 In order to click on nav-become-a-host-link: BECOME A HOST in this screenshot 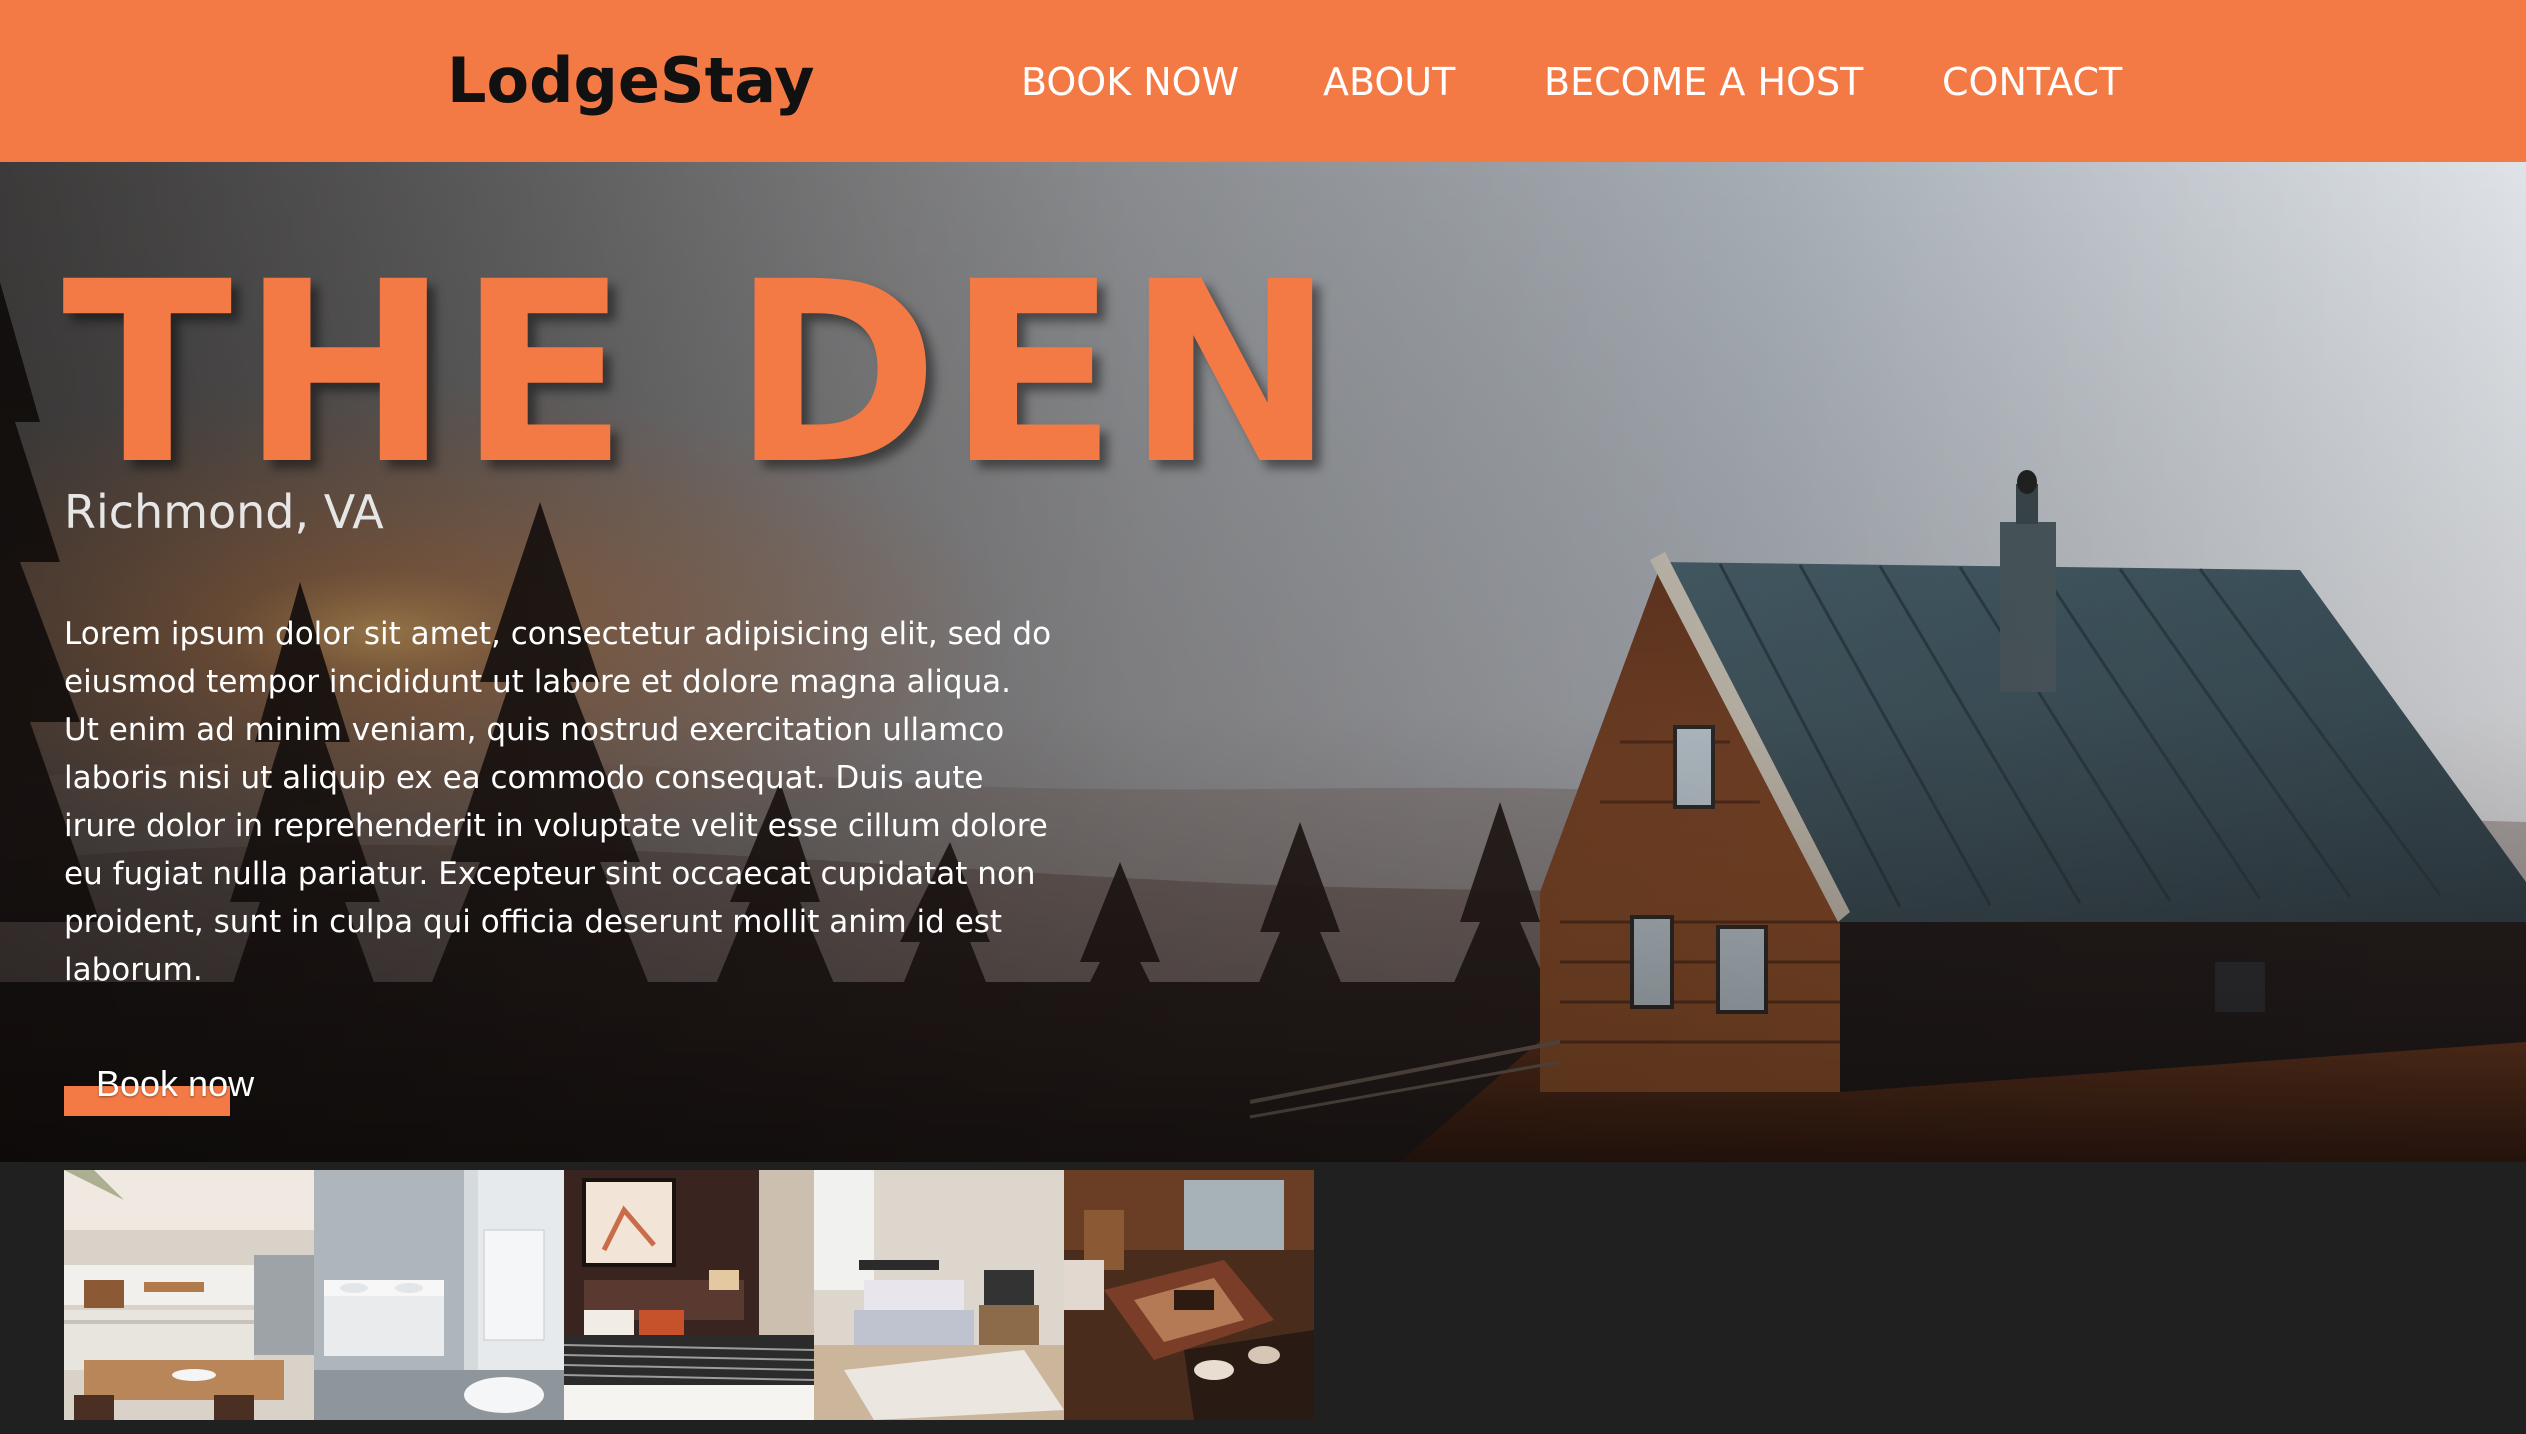, I will do `click(1703, 82)`.